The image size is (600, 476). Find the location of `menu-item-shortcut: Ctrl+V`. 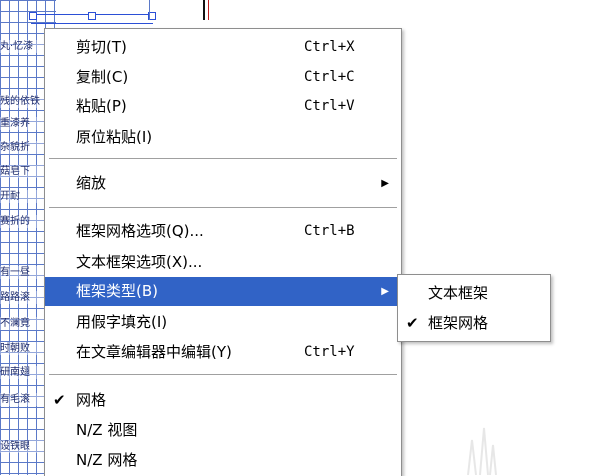

menu-item-shortcut: Ctrl+V is located at coordinates (329, 106).